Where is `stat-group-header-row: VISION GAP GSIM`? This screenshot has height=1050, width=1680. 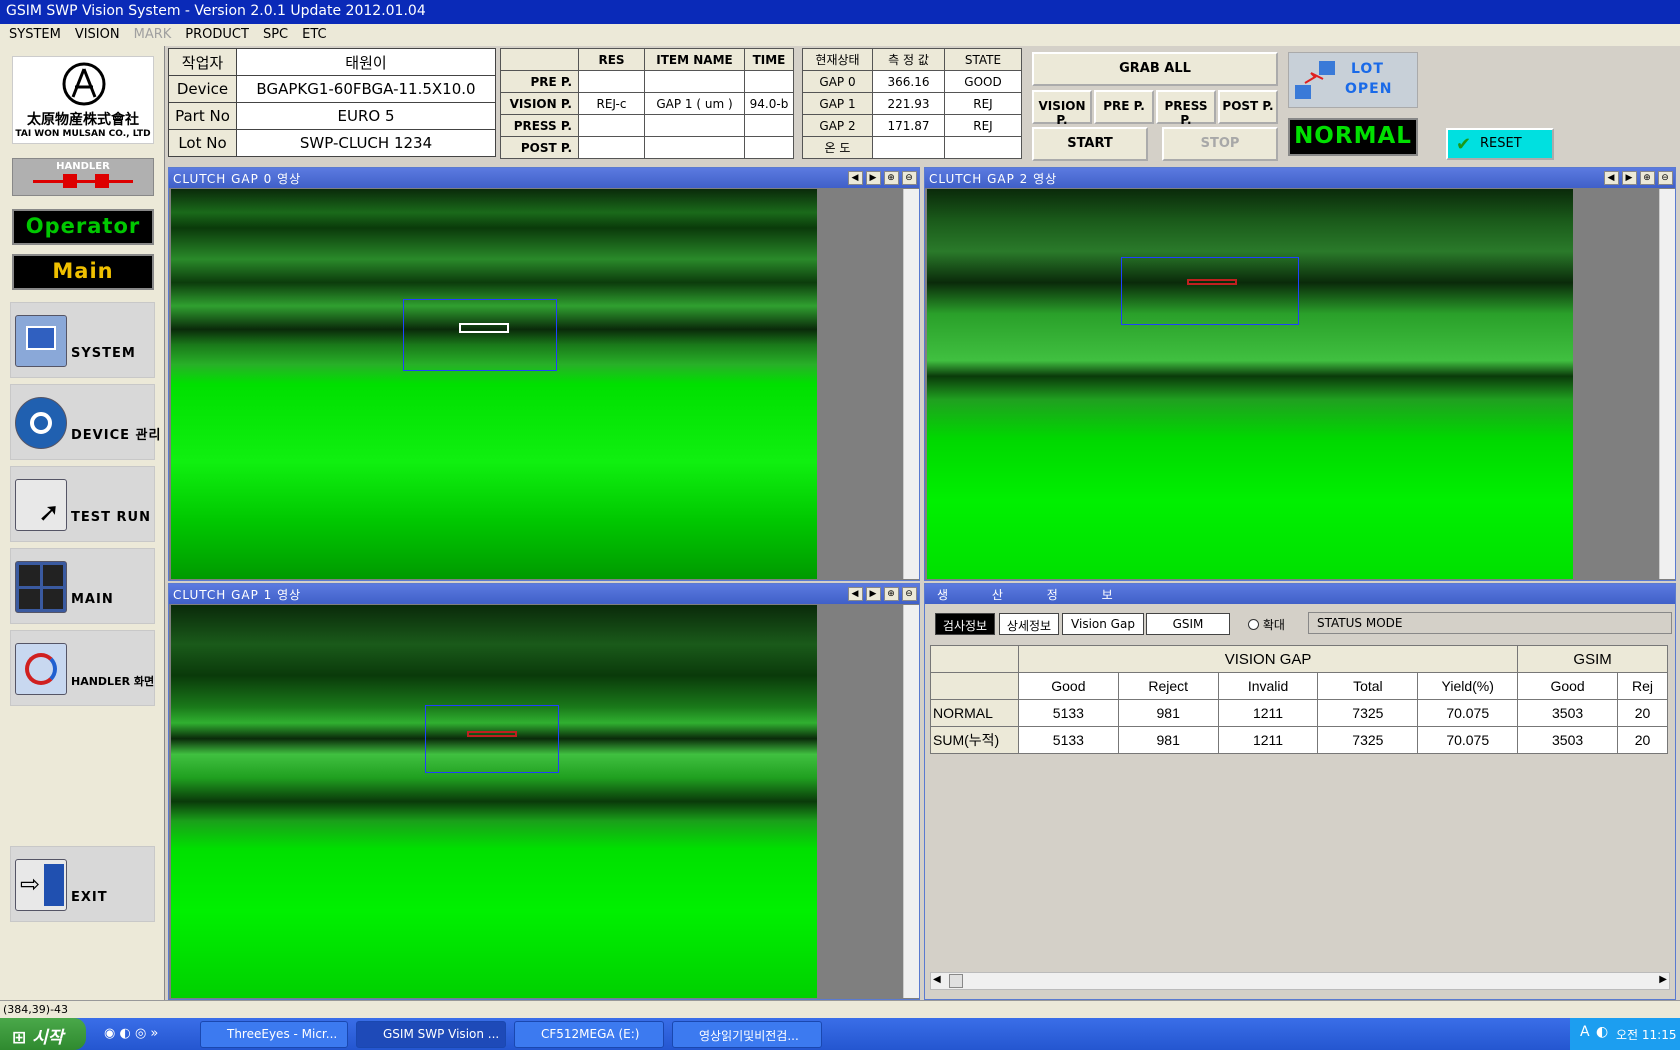
stat-group-header-row: VISION GAP GSIM is located at coordinates (1299, 659).